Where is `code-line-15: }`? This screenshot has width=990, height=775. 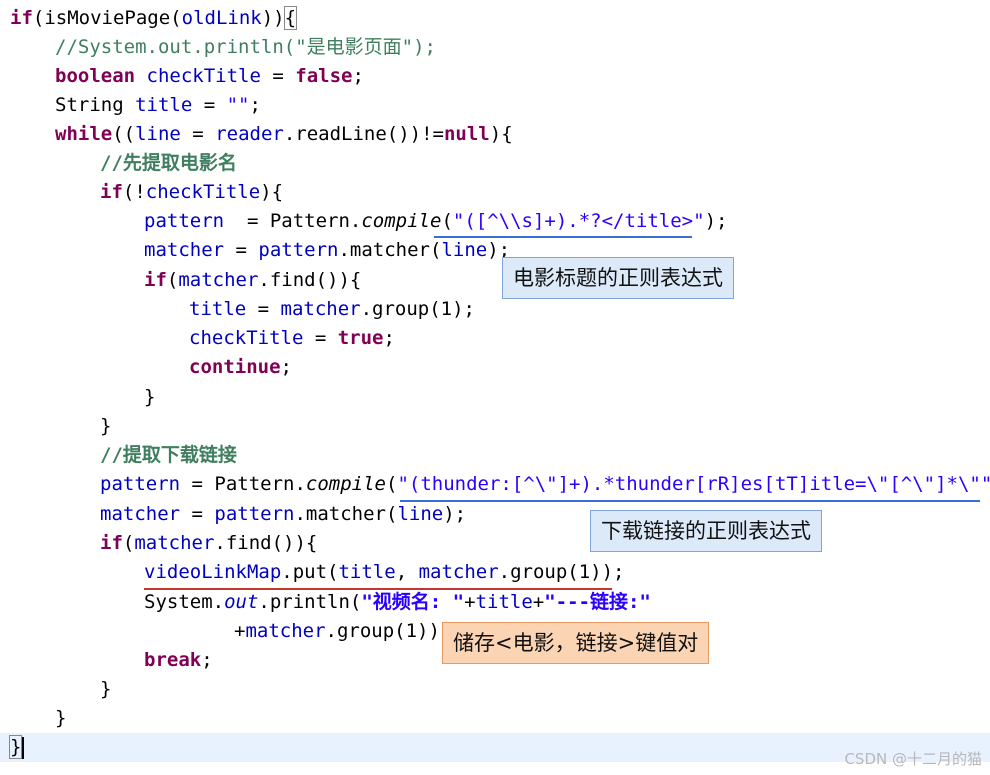
code-line-15: } is located at coordinates (105, 426).